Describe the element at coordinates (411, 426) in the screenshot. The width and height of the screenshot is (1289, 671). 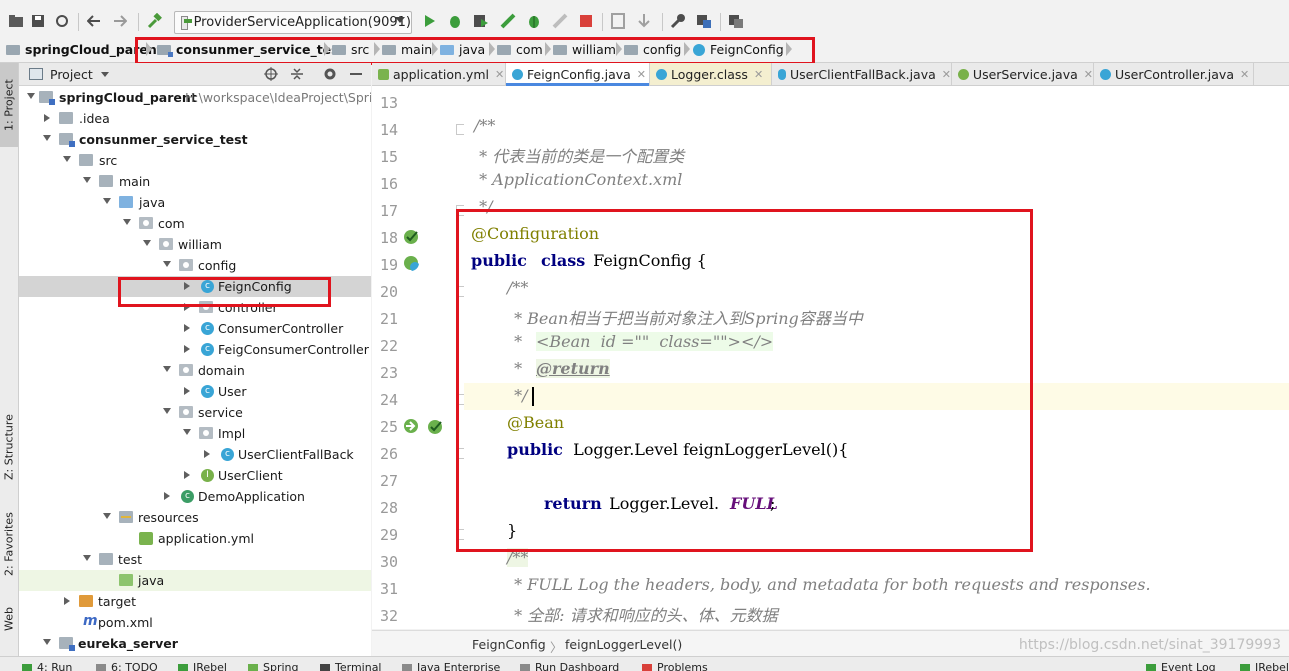
I see `navigate-arrow-icon` at that location.